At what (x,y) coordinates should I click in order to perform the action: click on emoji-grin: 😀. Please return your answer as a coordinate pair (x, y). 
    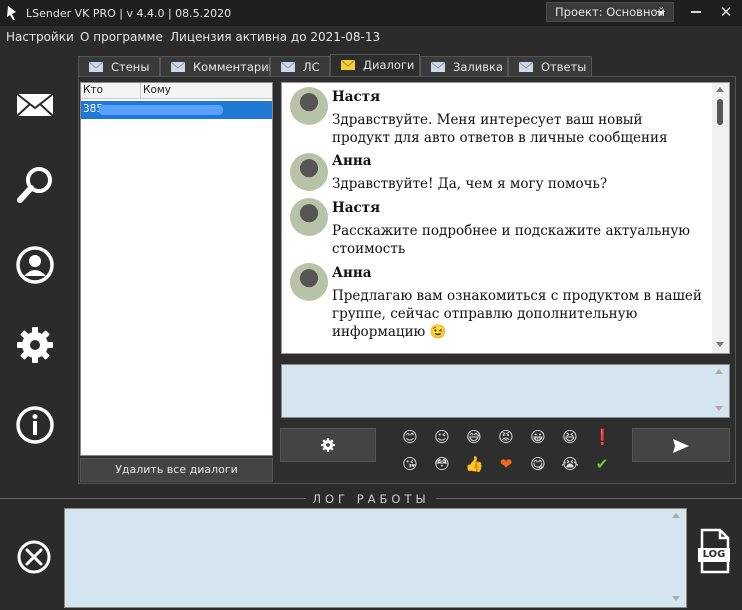
    Looking at the image, I should click on (538, 437).